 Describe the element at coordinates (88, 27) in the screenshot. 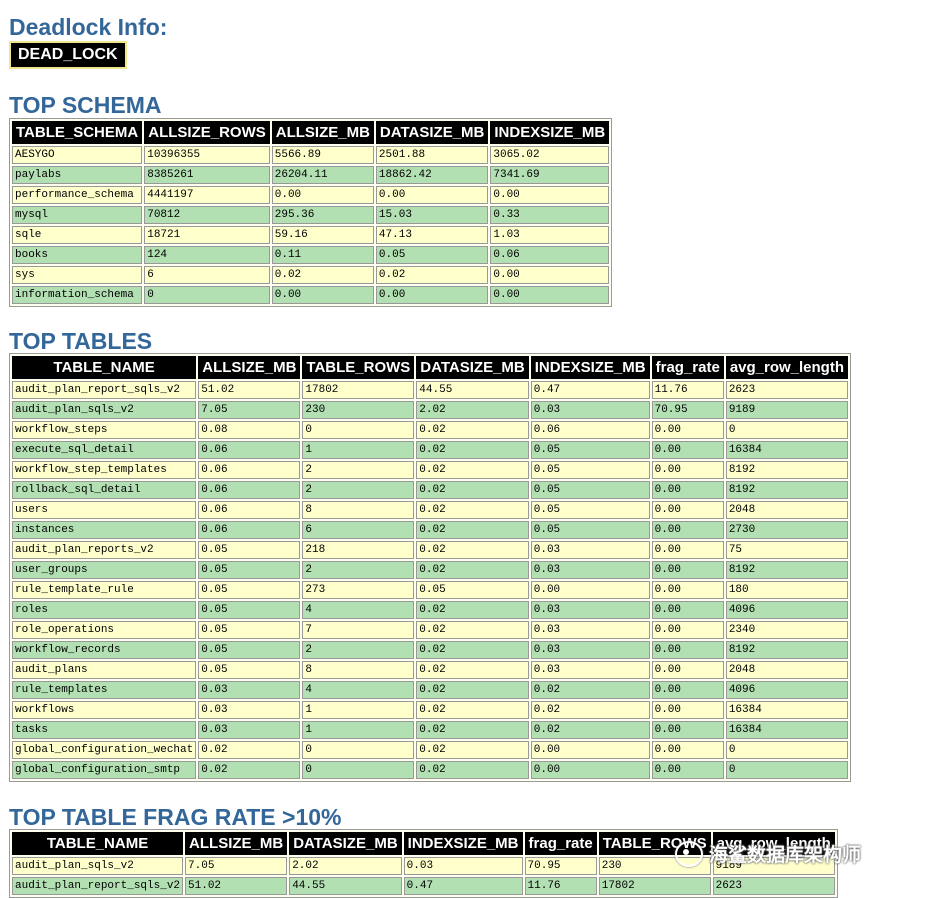

I see `deadlock-heading: Deadlock Info:` at that location.